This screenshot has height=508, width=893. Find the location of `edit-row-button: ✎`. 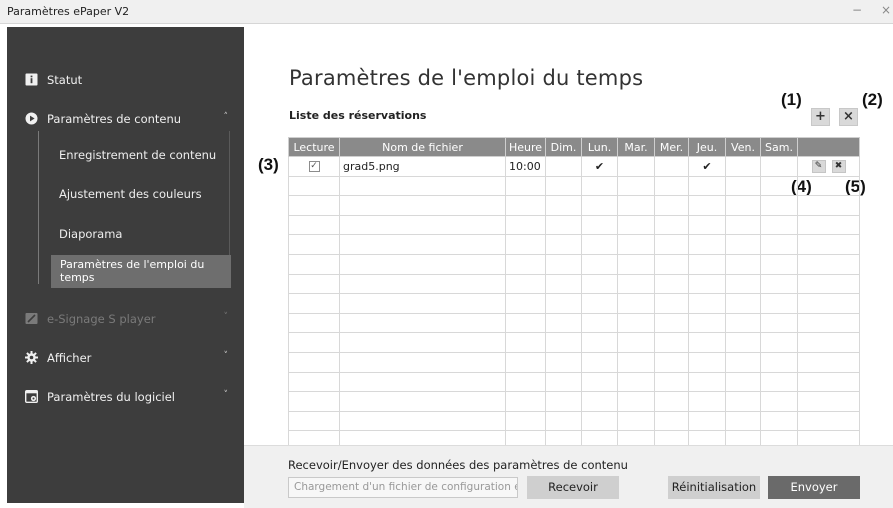

edit-row-button: ✎ is located at coordinates (818, 167).